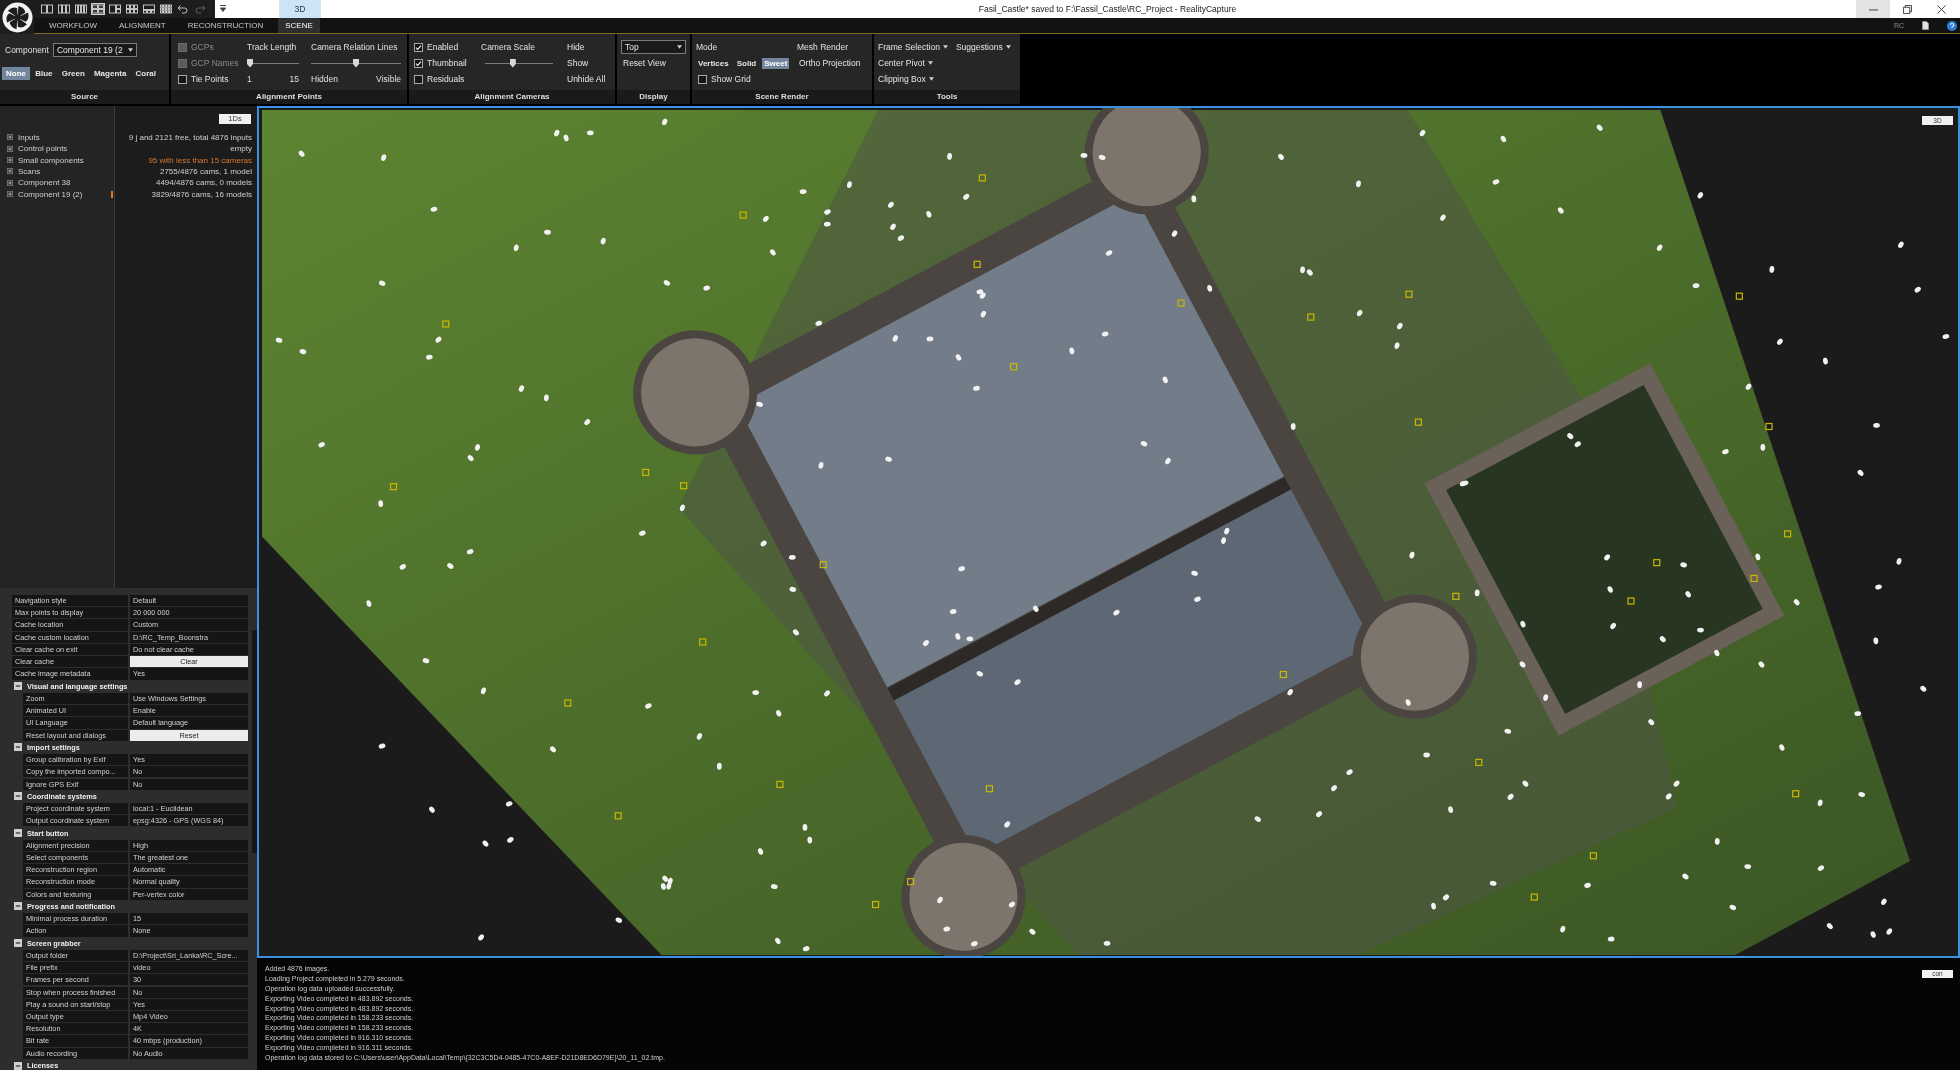 The height and width of the screenshot is (1070, 1960). Describe the element at coordinates (707, 47) in the screenshot. I see `mode-label: Mode` at that location.